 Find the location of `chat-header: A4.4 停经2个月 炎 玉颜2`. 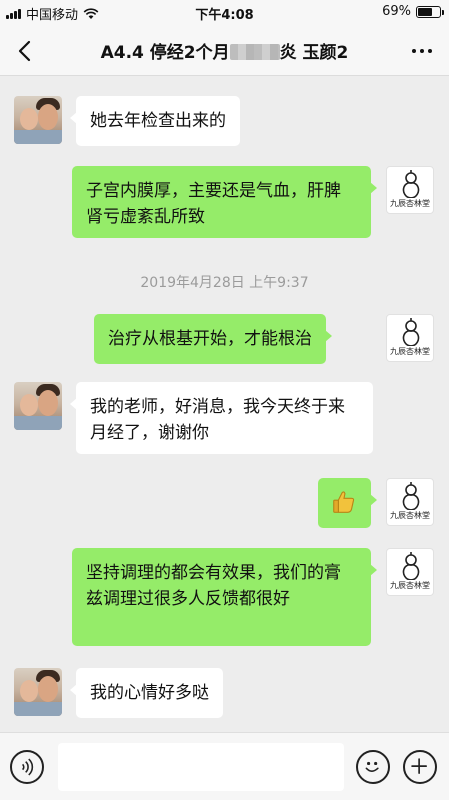

chat-header: A4.4 停经2个月 炎 玉颜2 is located at coordinates (224, 50).